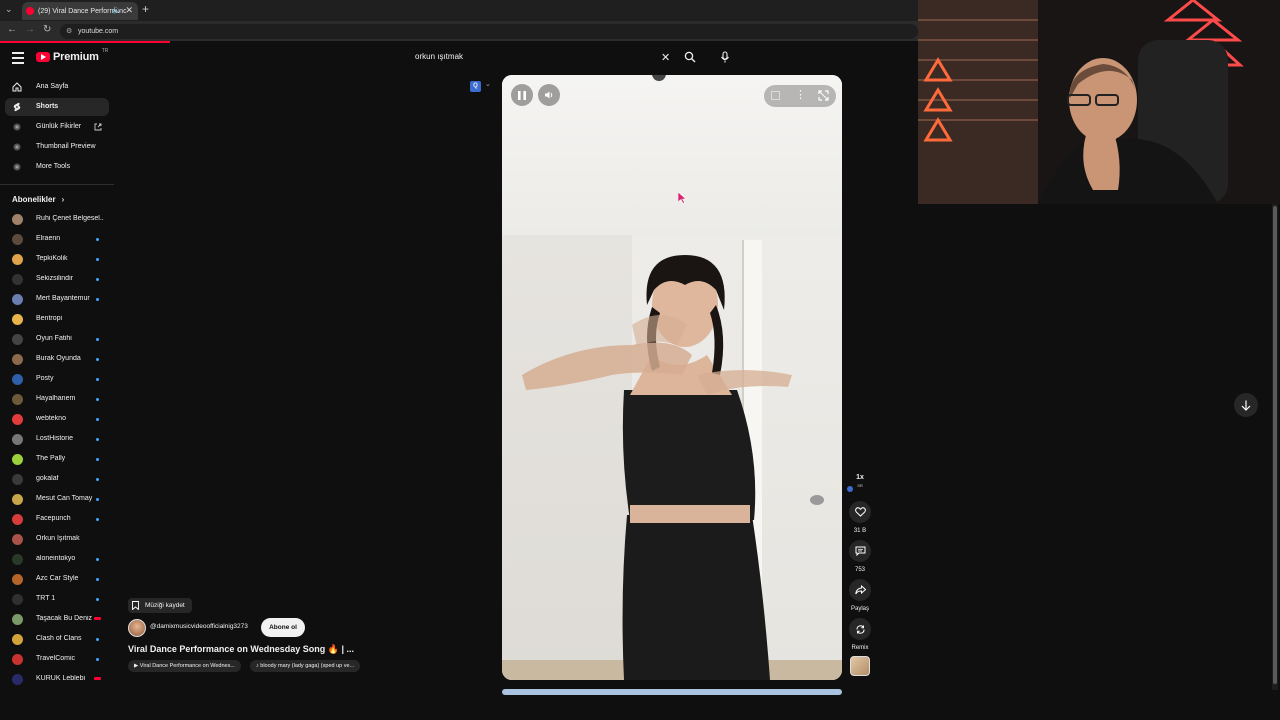 The image size is (1280, 720). I want to click on fullscreen-icon, so click(823, 95).